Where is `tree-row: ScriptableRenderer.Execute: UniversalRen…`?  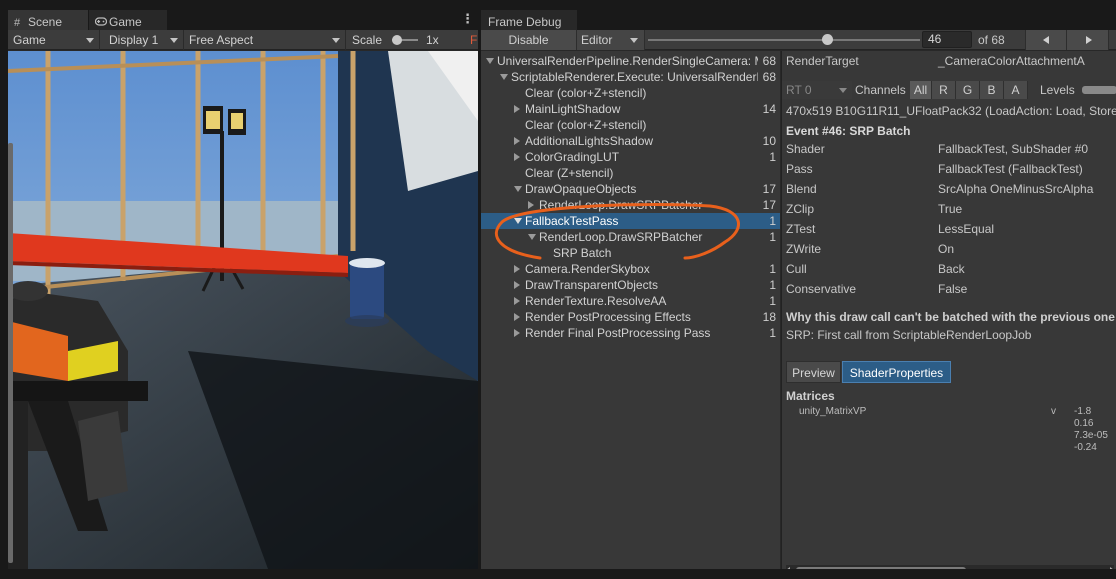 tree-row: ScriptableRenderer.Execute: UniversalRen… is located at coordinates (630, 77).